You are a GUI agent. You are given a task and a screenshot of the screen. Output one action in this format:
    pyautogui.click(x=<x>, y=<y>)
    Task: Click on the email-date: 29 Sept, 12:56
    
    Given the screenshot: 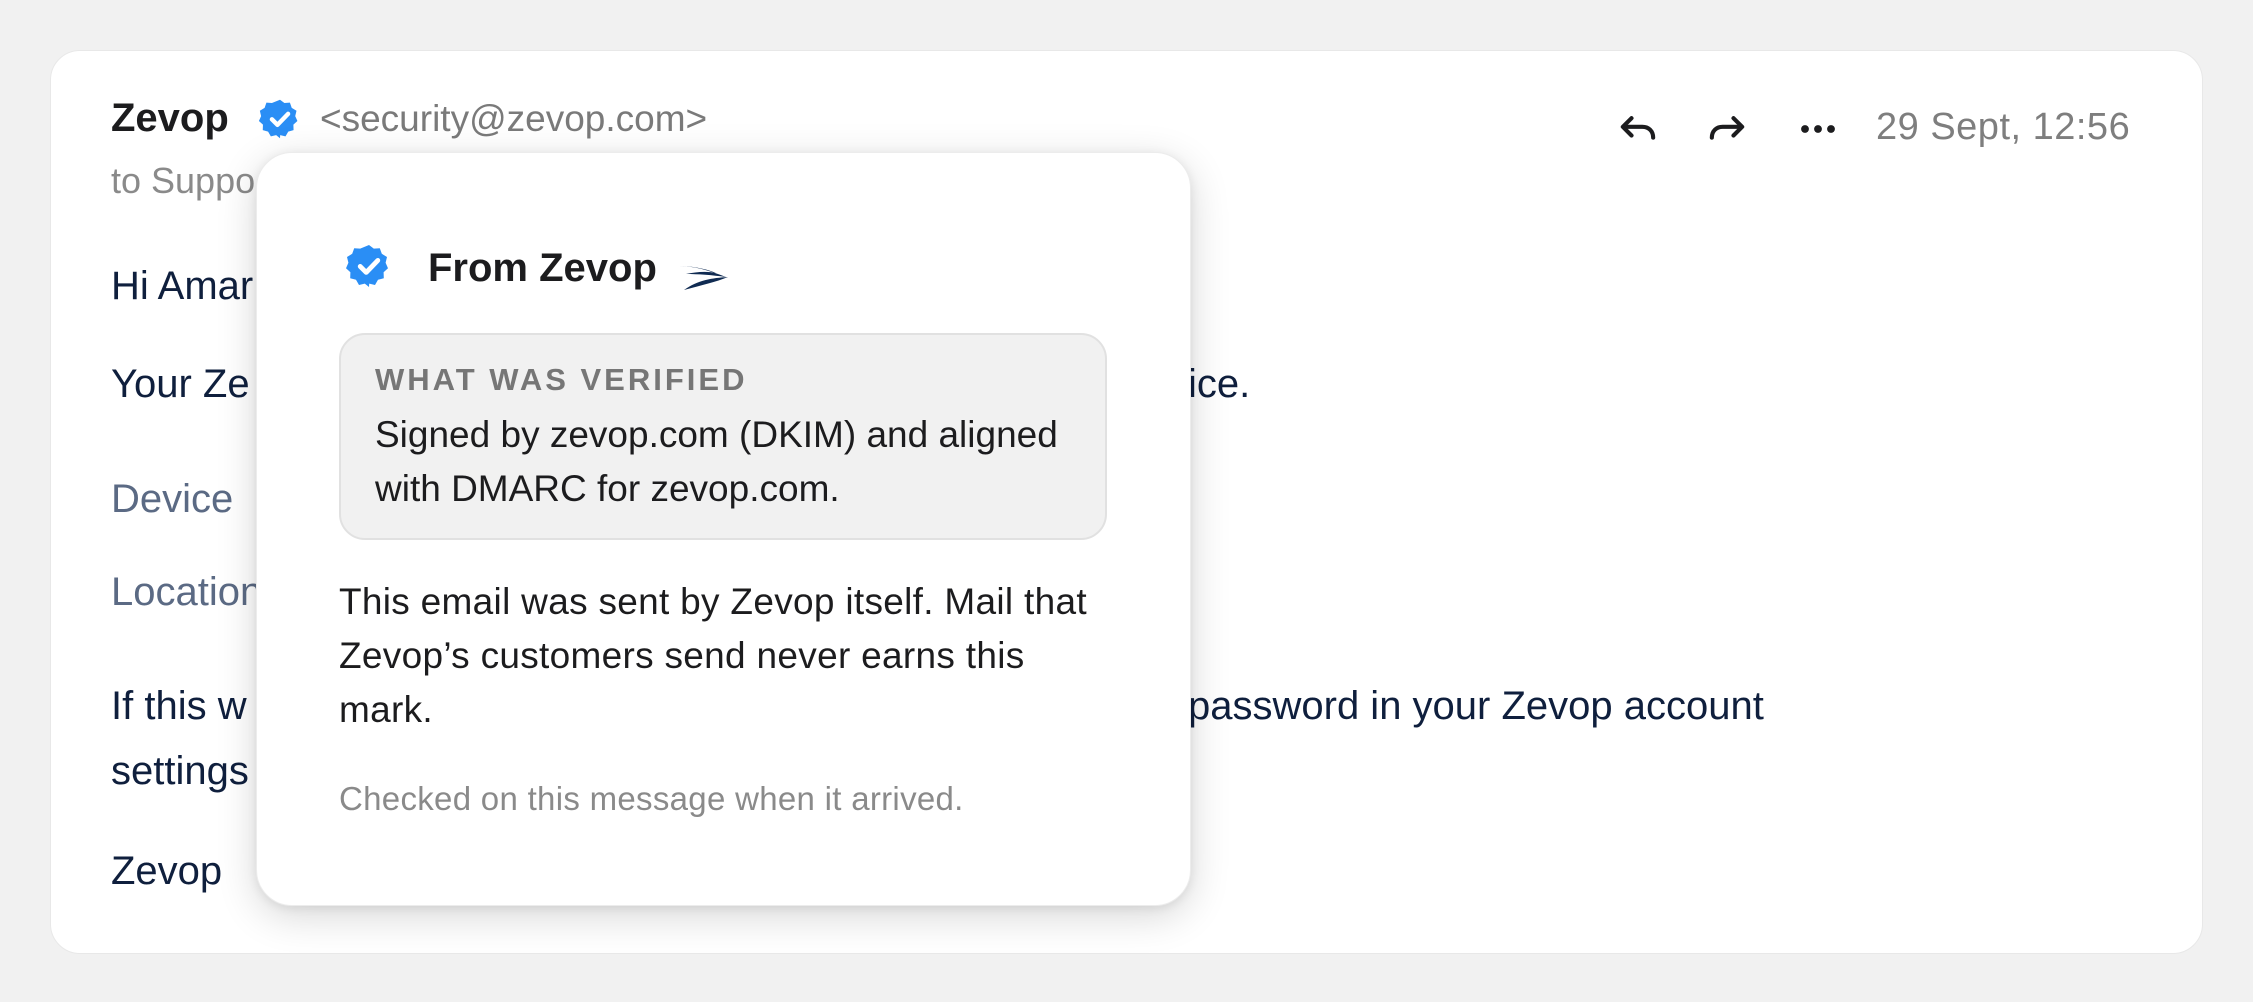 What is the action you would take?
    pyautogui.click(x=2003, y=127)
    